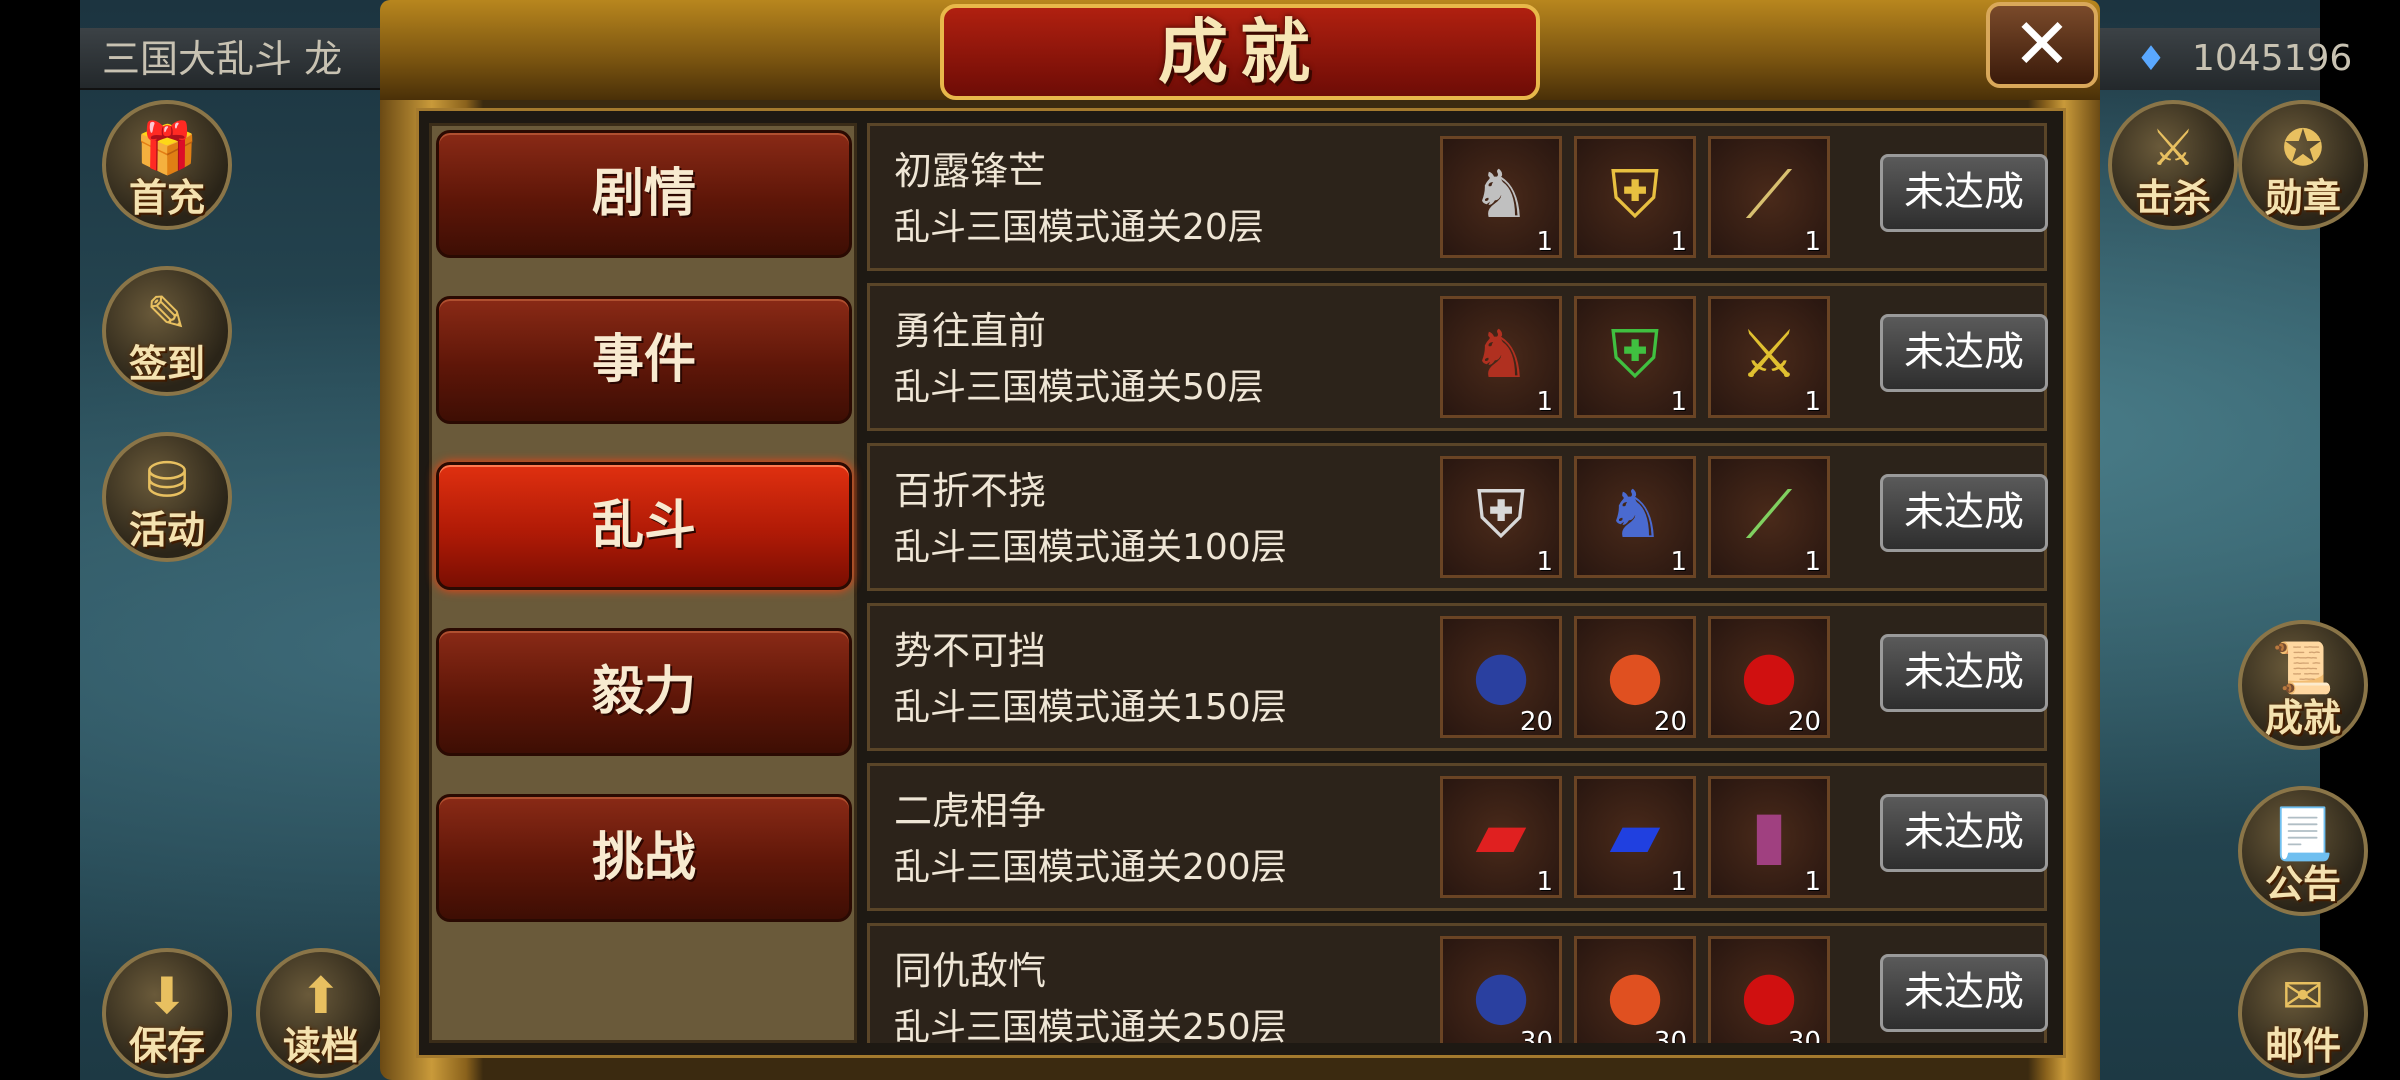 This screenshot has width=2400, height=1080. What do you see at coordinates (2303, 685) in the screenshot?
I see `achievement-button: 📜 成就` at bounding box center [2303, 685].